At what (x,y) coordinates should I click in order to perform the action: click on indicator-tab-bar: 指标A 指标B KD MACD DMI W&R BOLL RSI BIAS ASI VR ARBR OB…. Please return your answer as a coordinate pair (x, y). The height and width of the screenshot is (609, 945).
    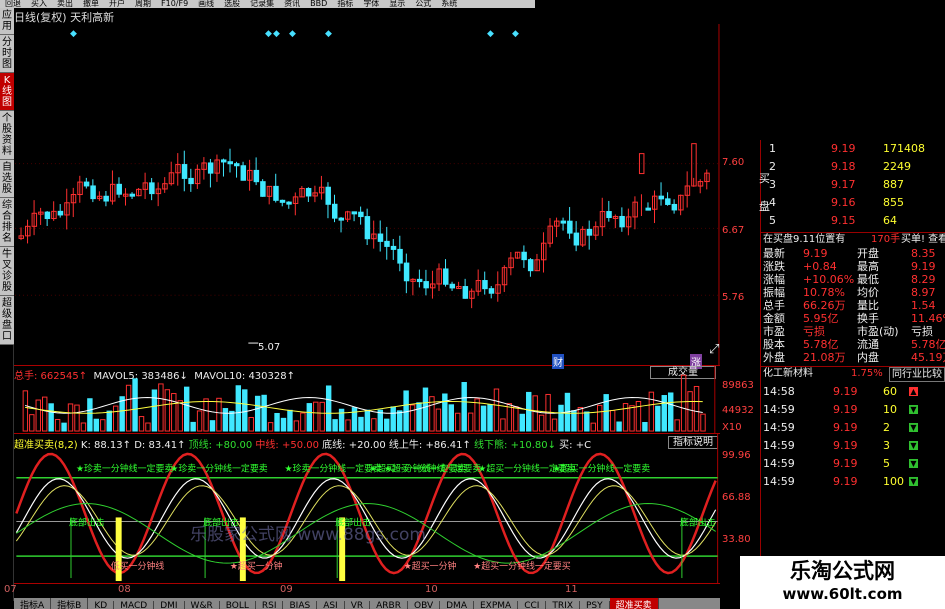
    Looking at the image, I should click on (367, 603).